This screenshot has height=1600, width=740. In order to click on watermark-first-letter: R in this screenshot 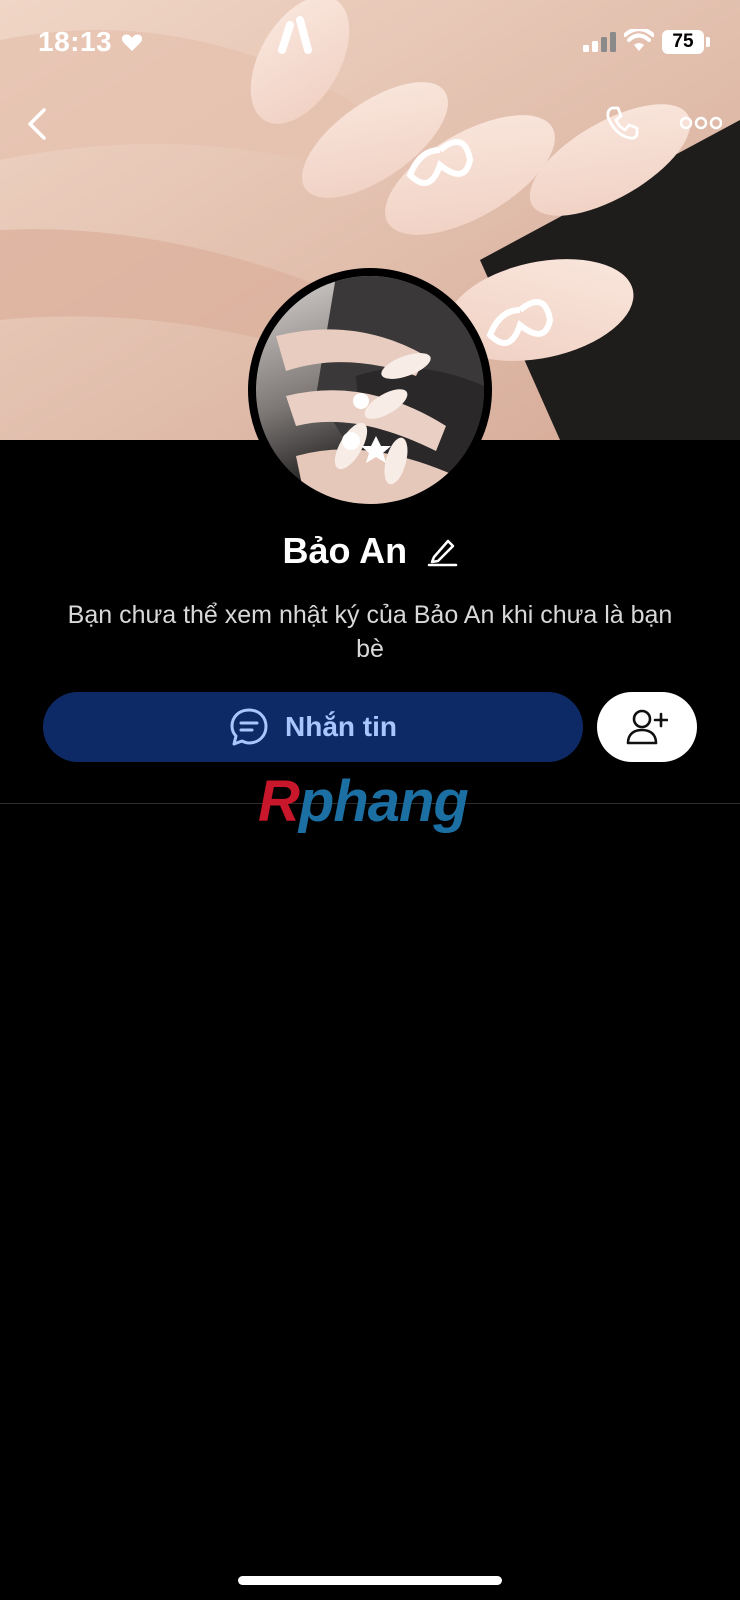, I will do `click(279, 801)`.